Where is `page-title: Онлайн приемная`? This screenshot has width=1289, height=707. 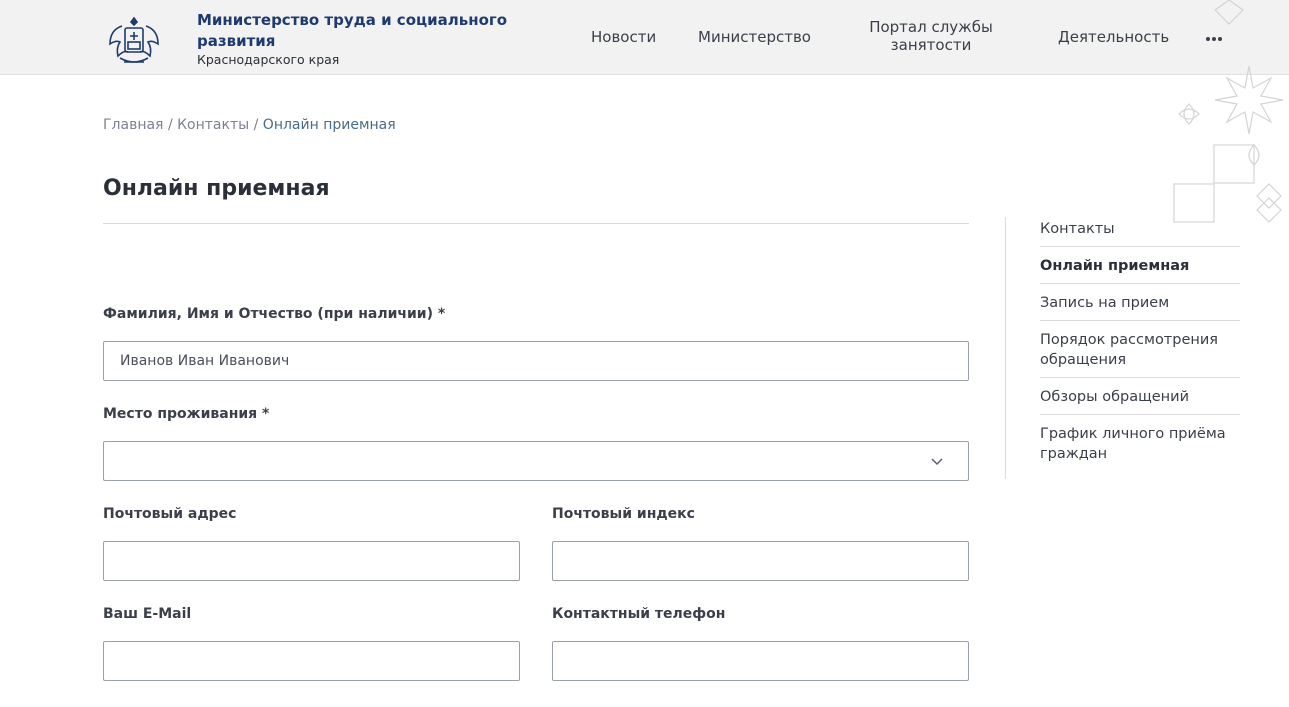
page-title: Онлайн приемная is located at coordinates (216, 188).